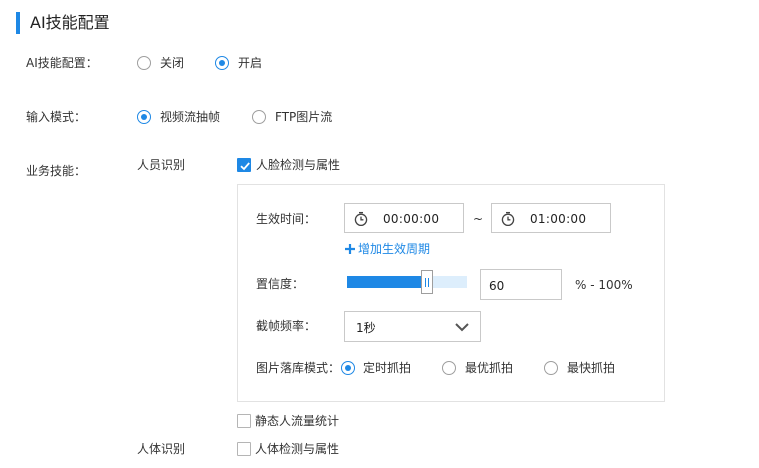  Describe the element at coordinates (286, 219) in the screenshot. I see `effective-time-label: 生效时间：` at that location.